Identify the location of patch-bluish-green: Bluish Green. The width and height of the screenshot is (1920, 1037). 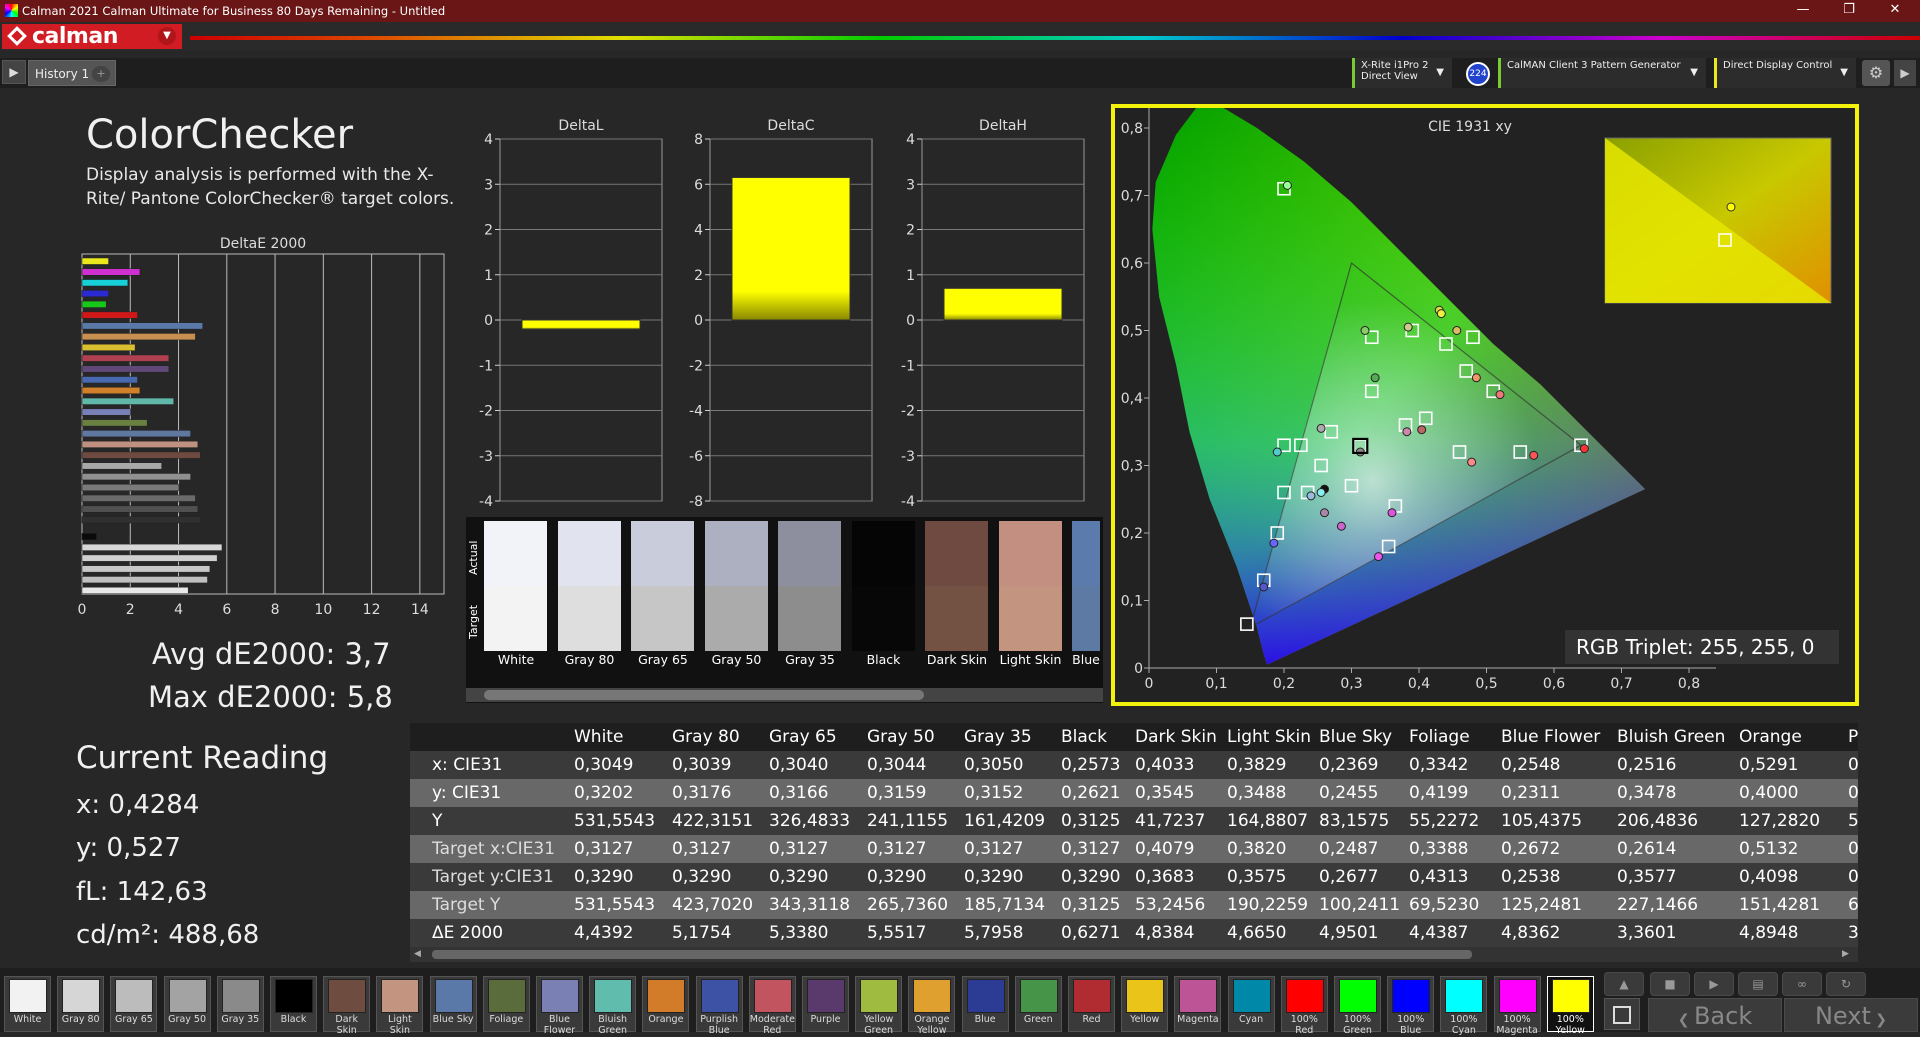
(613, 1006).